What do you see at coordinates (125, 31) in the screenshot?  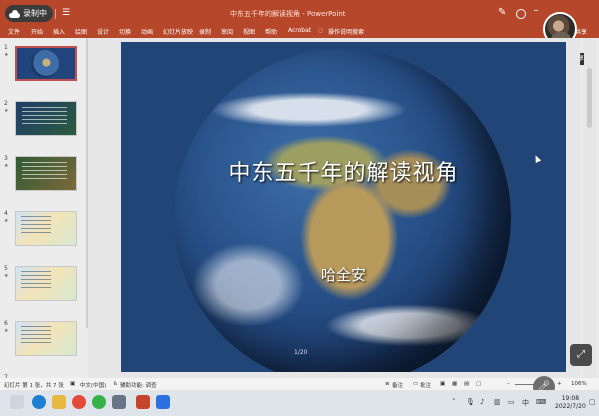 I see `tab-transitions: 切换` at bounding box center [125, 31].